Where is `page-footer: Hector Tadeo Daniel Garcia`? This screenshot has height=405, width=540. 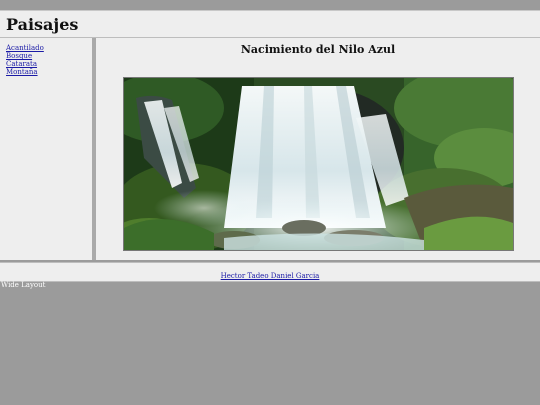
page-footer: Hector Tadeo Daniel Garcia is located at coordinates (270, 272).